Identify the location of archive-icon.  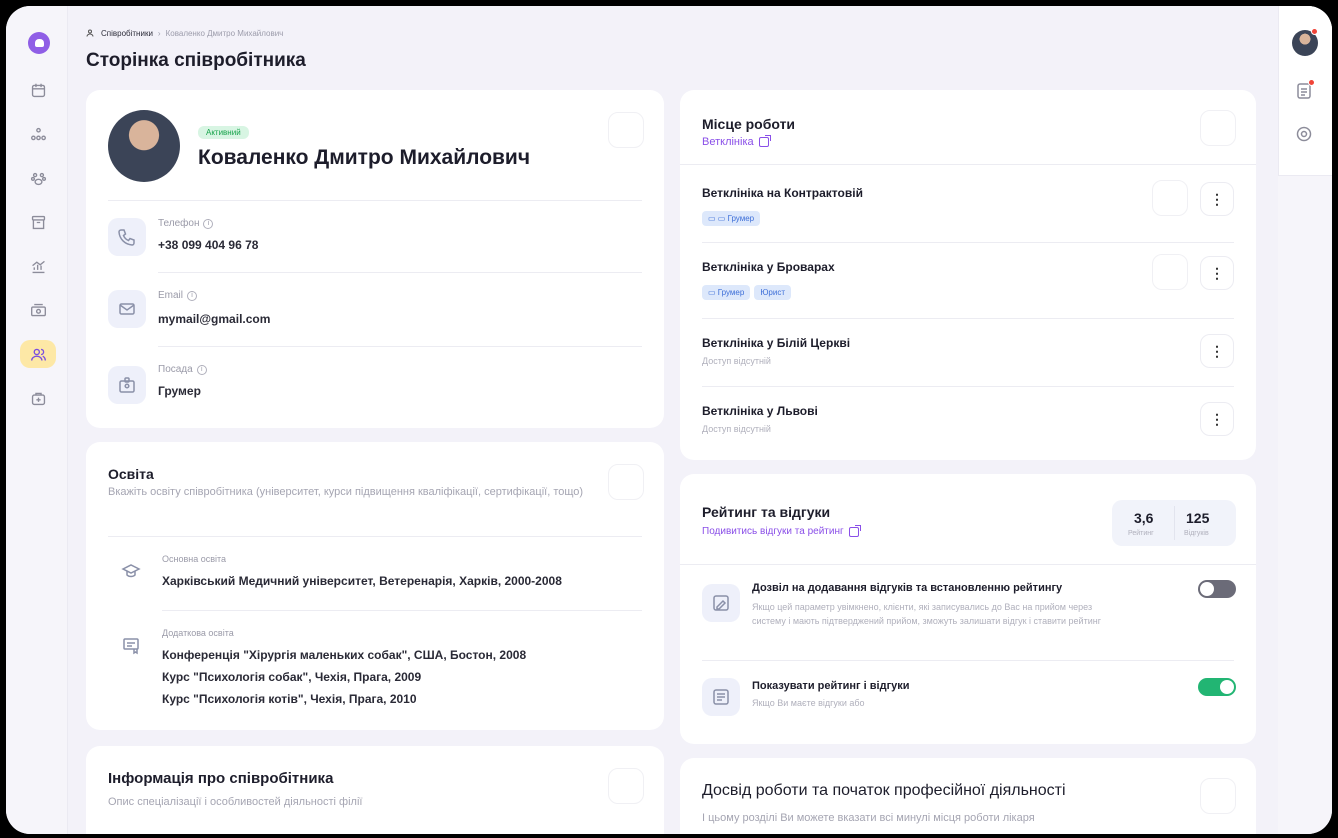
(38, 222).